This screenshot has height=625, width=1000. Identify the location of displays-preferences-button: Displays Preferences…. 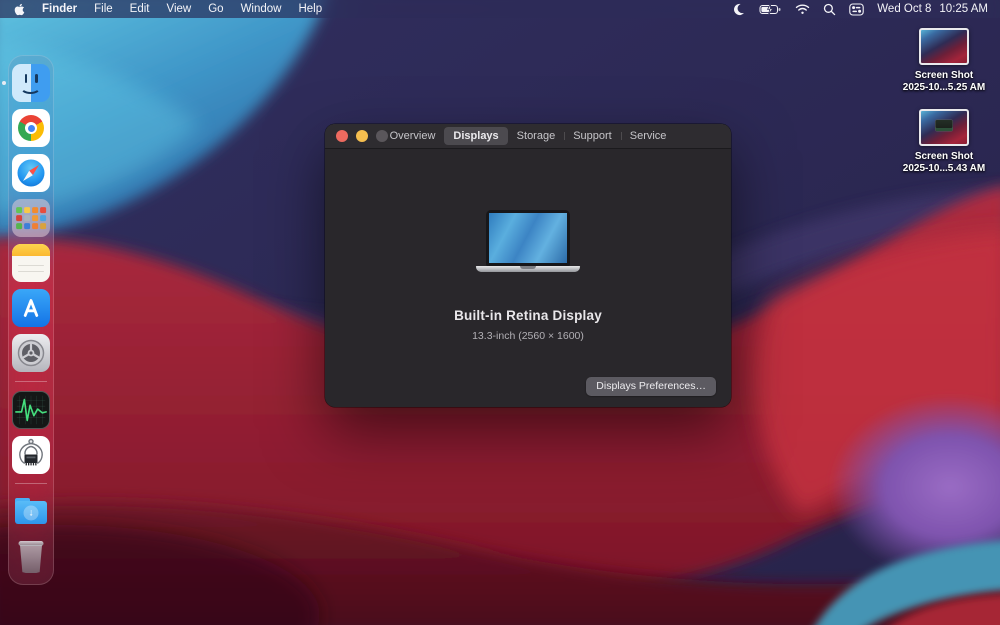
(651, 386).